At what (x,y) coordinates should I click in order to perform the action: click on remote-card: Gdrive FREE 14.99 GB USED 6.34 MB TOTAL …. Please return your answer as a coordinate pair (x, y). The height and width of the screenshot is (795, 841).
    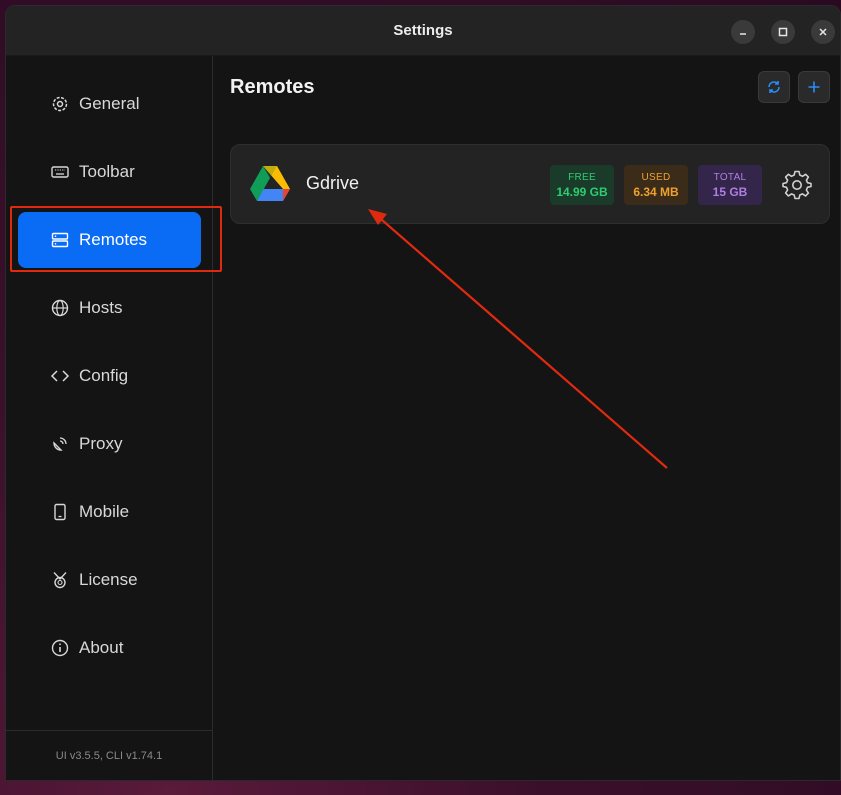
    Looking at the image, I should click on (530, 184).